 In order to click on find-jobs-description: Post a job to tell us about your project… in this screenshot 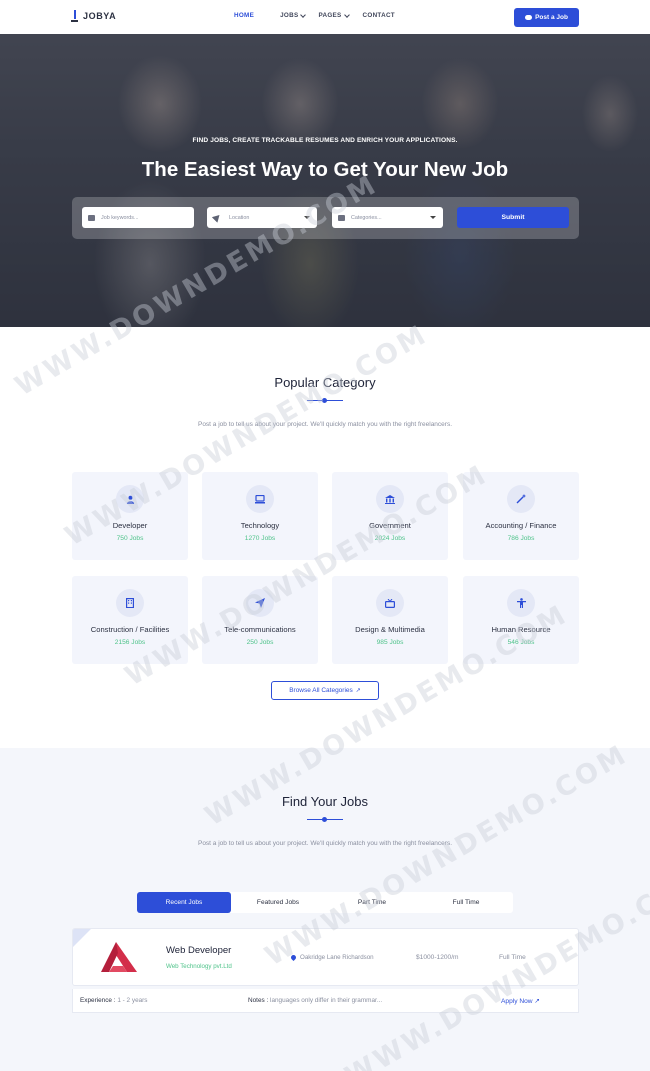, I will do `click(325, 843)`.